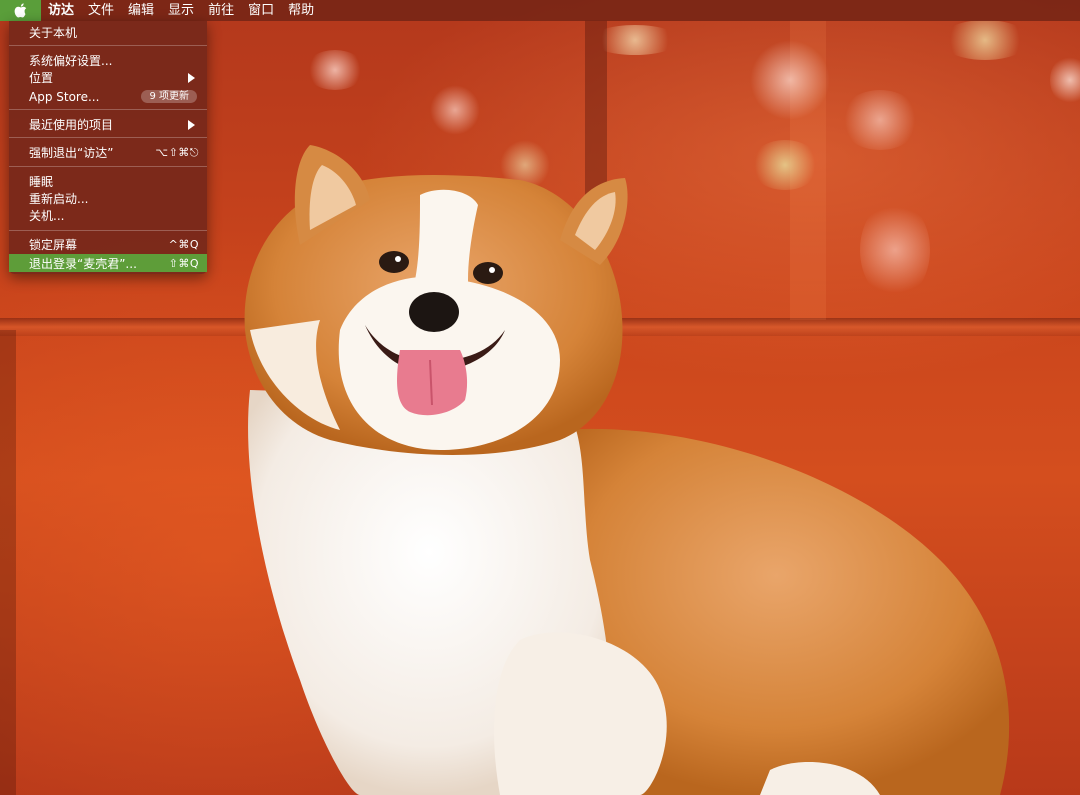  Describe the element at coordinates (41, 78) in the screenshot. I see `menu-item-label: 位置` at that location.